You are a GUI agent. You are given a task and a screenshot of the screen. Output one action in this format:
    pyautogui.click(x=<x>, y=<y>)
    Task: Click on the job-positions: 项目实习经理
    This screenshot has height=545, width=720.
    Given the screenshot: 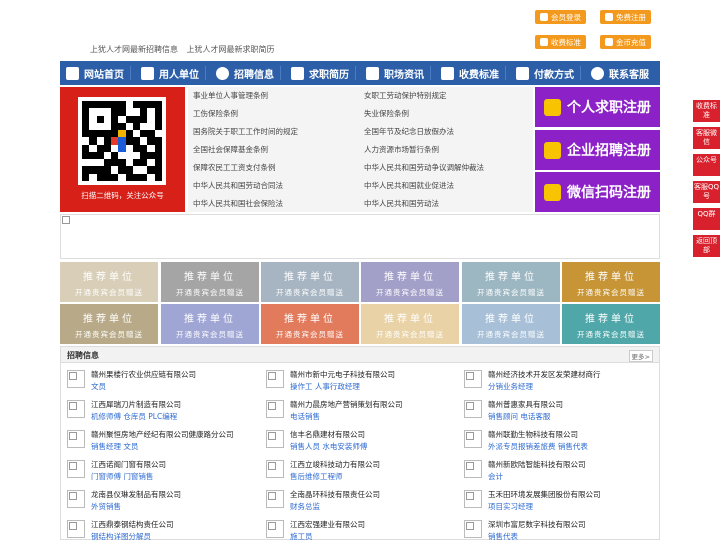 What is the action you would take?
    pyautogui.click(x=510, y=506)
    